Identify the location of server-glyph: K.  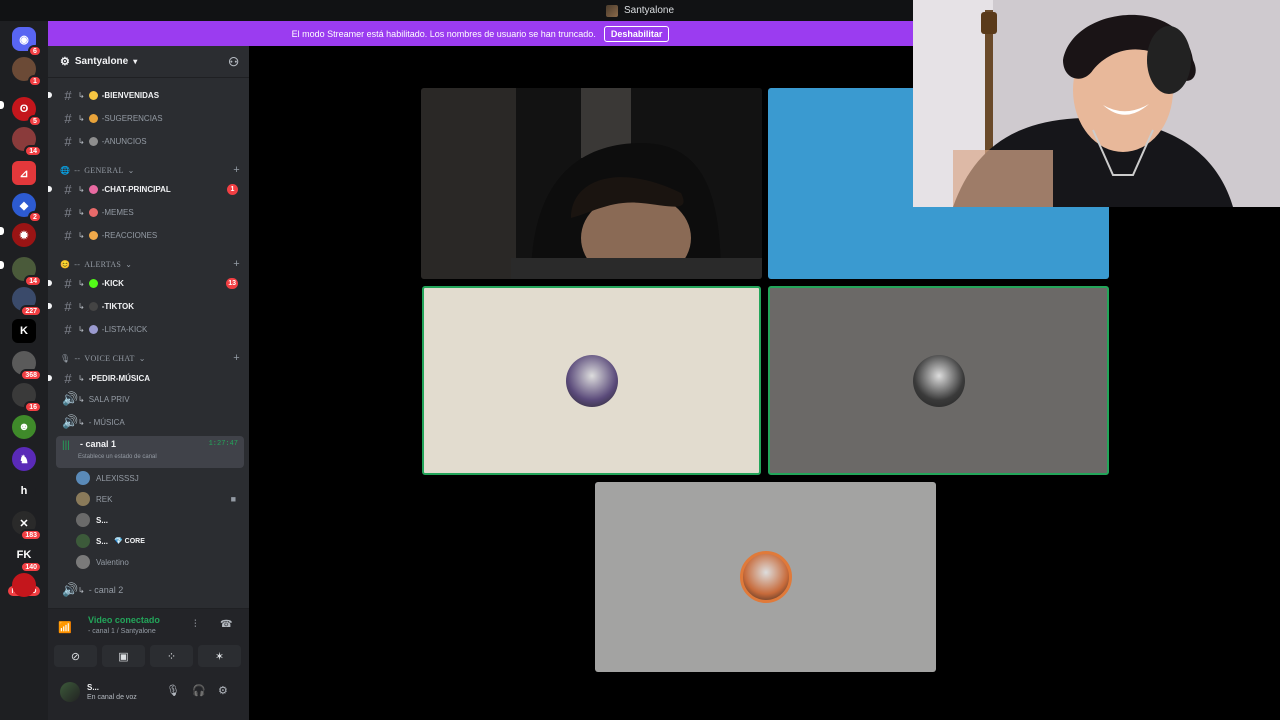
(24, 331).